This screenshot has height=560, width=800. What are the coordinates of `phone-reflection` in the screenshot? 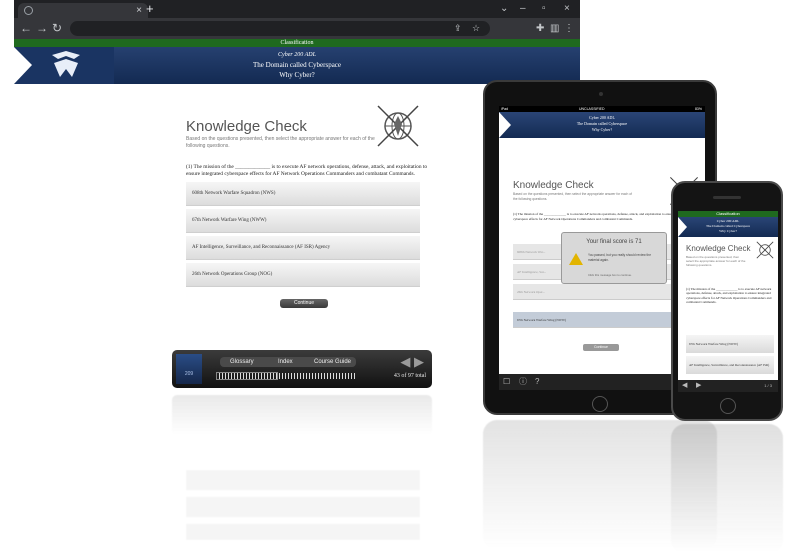 It's located at (727, 489).